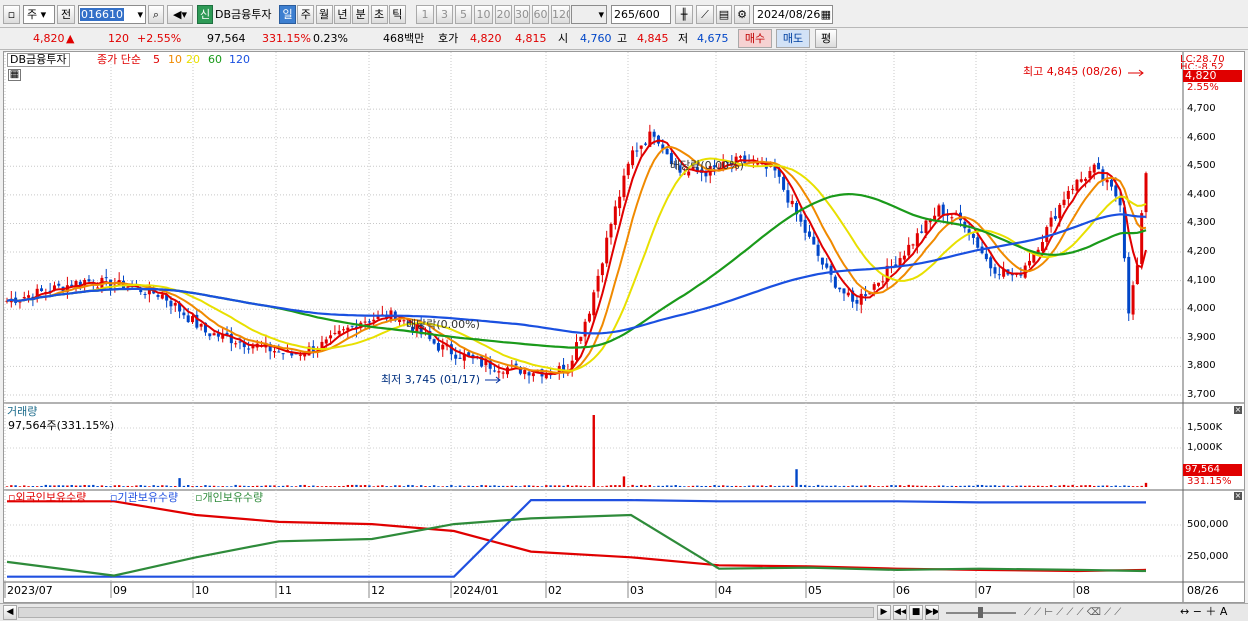  What do you see at coordinates (683, 38) in the screenshot?
I see `low-label: 저` at bounding box center [683, 38].